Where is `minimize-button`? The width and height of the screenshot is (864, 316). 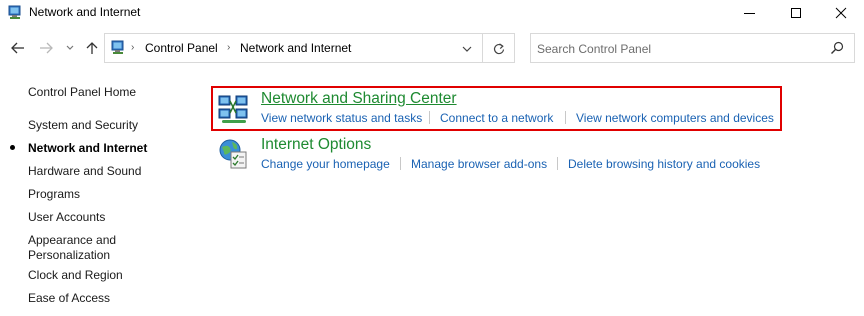 minimize-button is located at coordinates (749, 13).